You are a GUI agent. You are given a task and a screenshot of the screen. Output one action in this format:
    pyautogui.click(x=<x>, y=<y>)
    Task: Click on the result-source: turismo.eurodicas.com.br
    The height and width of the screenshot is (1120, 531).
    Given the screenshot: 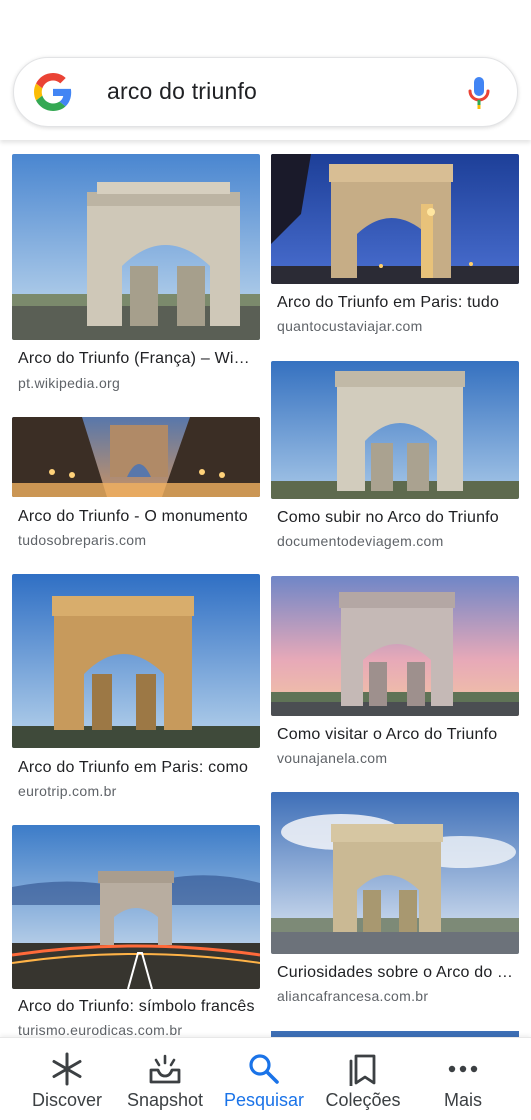 What is the action you would take?
    pyautogui.click(x=100, y=1029)
    